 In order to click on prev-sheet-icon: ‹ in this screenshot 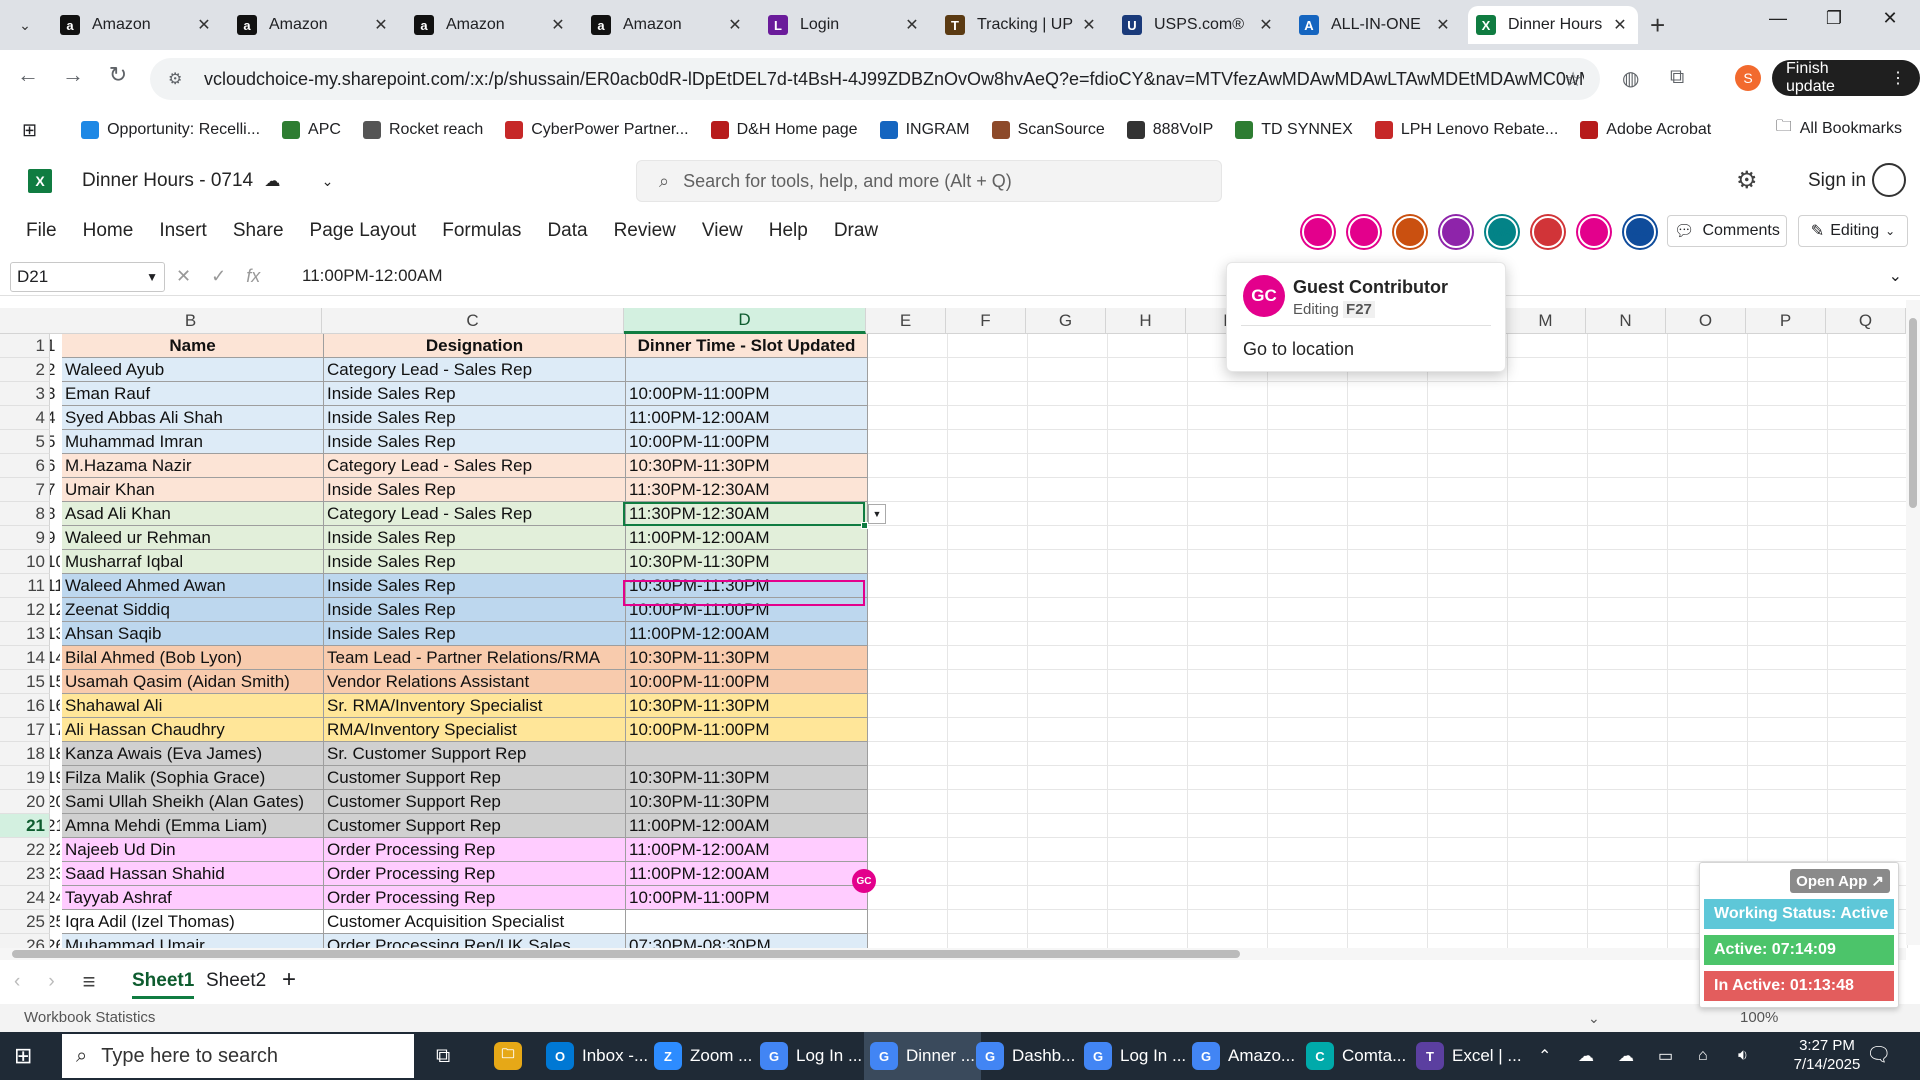, I will do `click(17, 982)`.